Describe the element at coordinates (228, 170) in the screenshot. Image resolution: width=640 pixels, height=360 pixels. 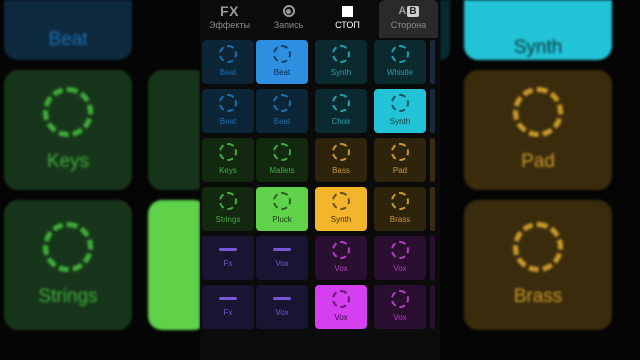
I see `pad-label: Keys` at that location.